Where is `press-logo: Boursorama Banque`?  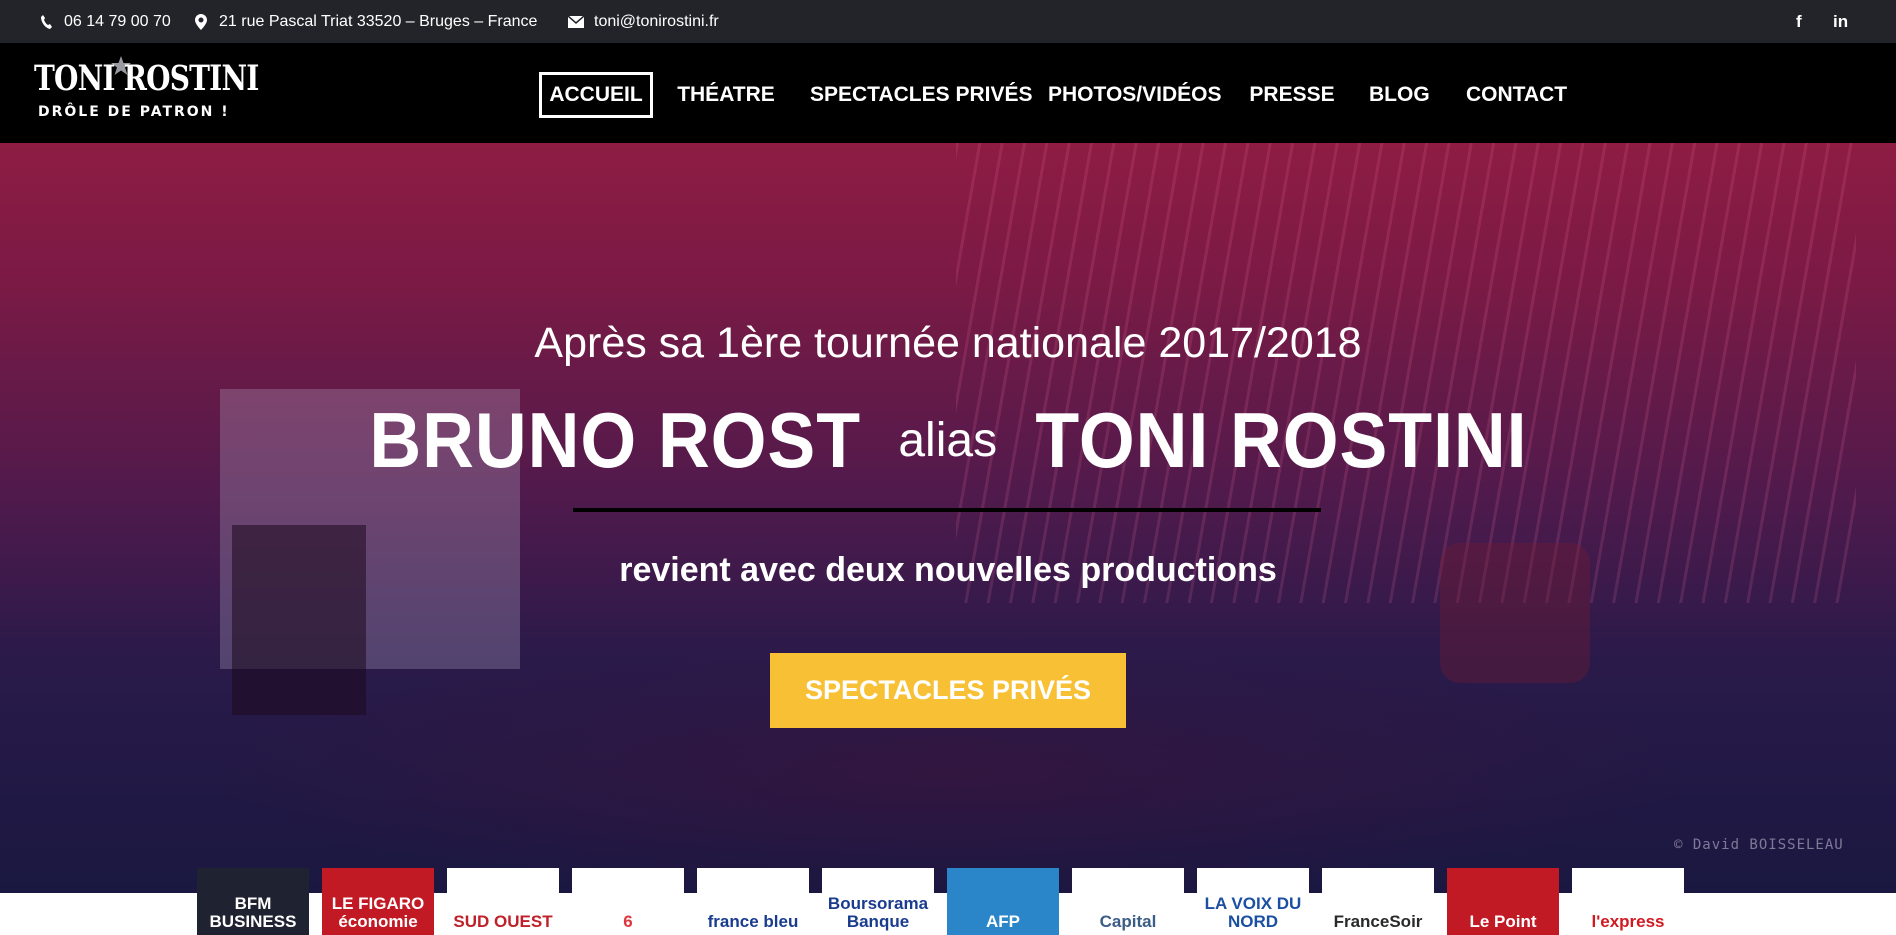
press-logo: Boursorama Banque is located at coordinates (878, 901).